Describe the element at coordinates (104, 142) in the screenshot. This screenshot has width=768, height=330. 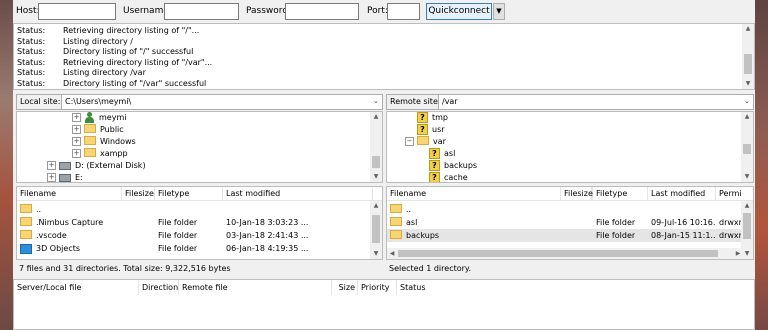
I see `tree-item-windows: + Windows` at that location.